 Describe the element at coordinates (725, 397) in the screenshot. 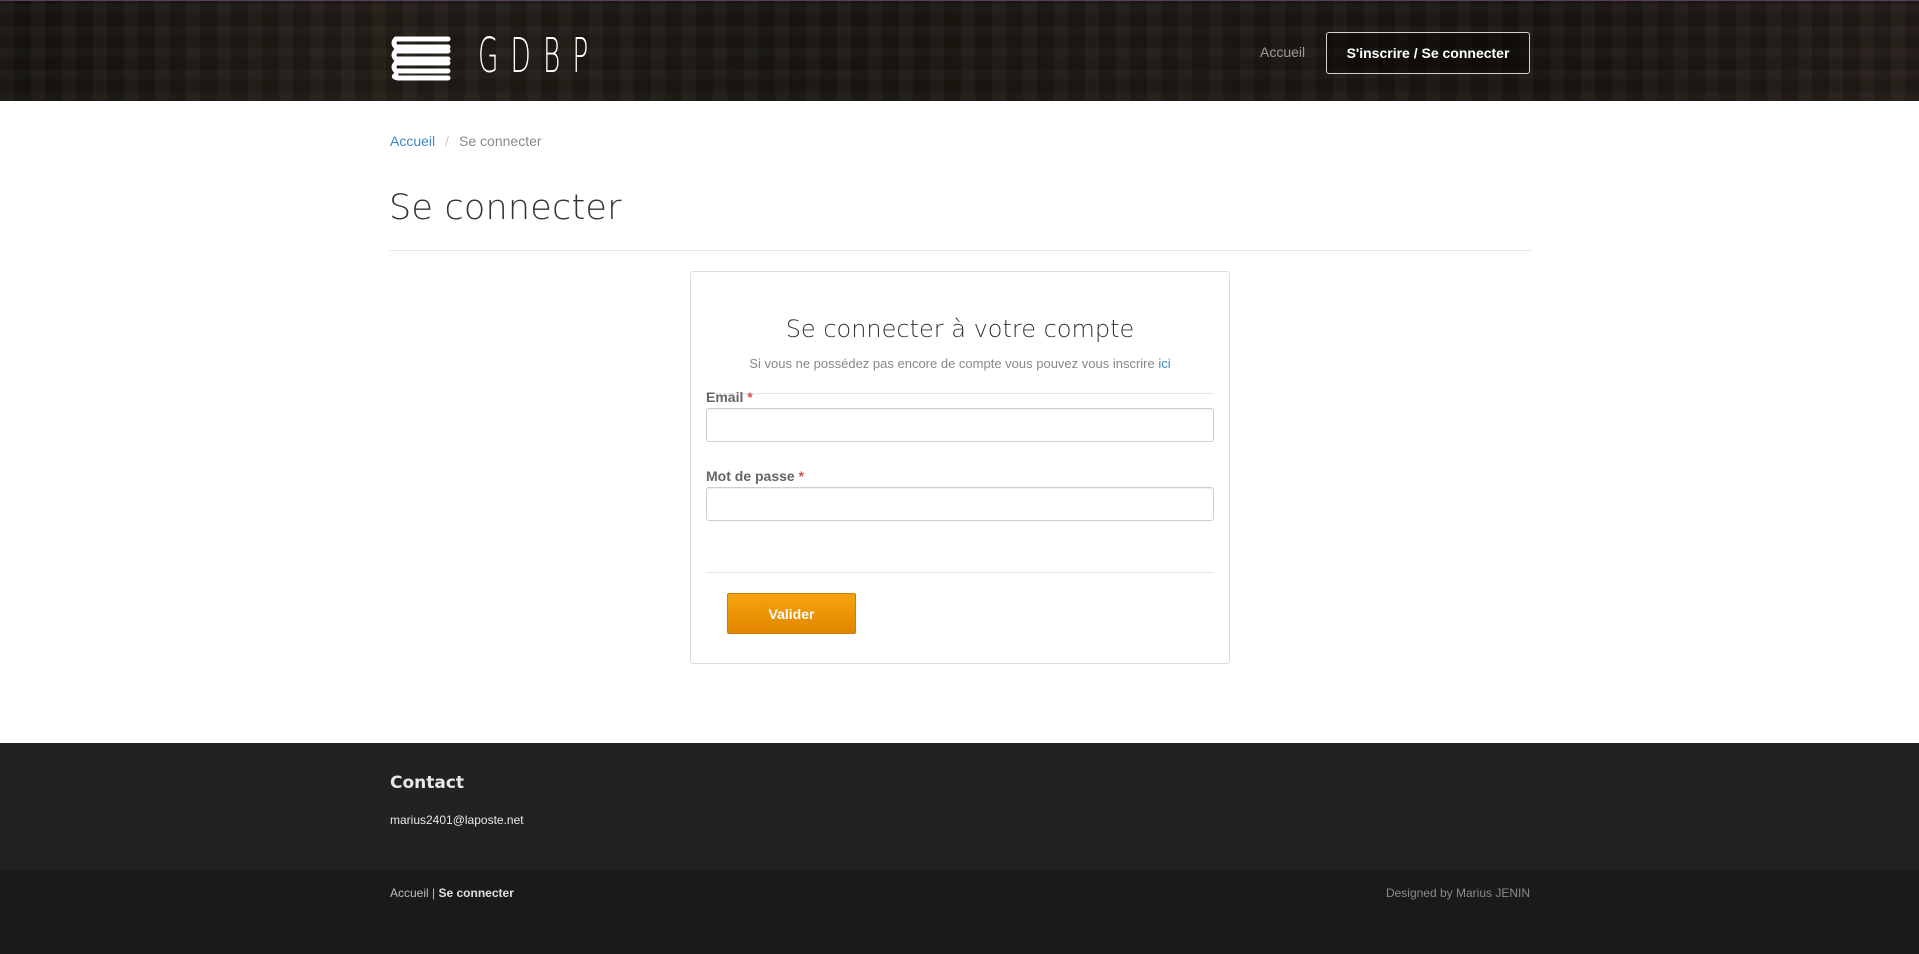

I see `email-label-text: Email` at that location.